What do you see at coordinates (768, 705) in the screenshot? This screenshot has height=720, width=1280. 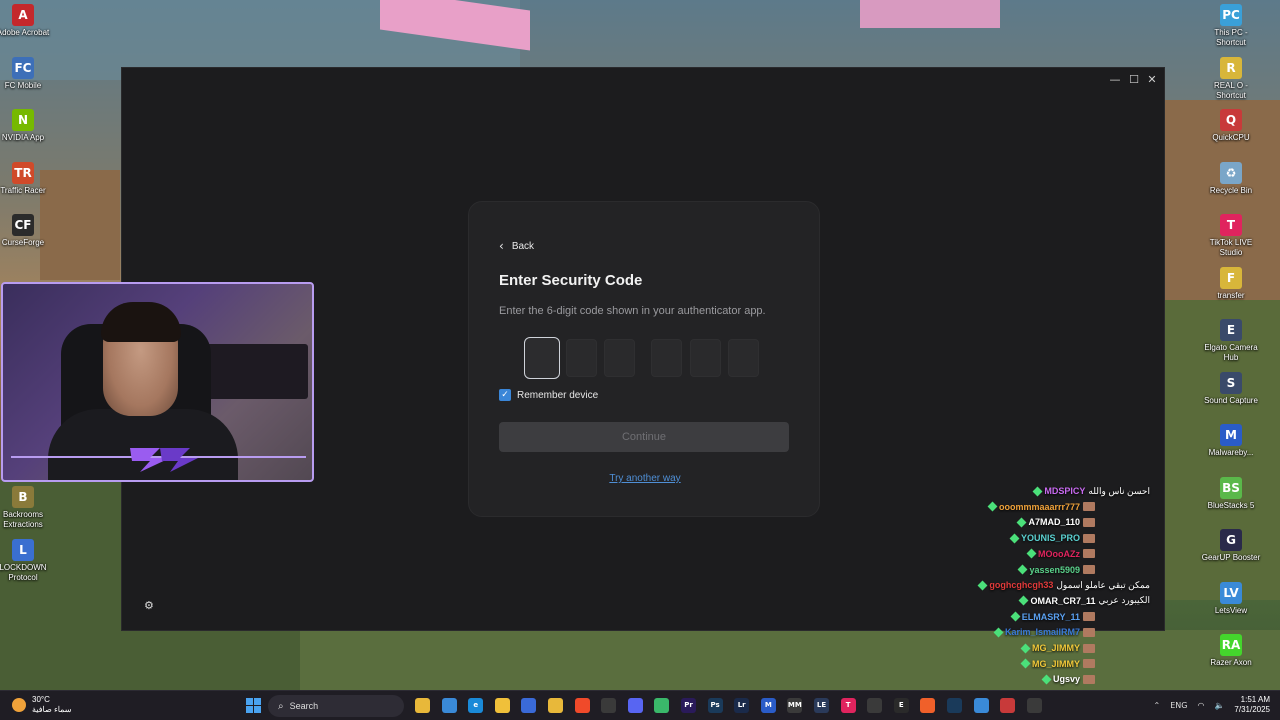 I see `malwarebytes-icon: M` at bounding box center [768, 705].